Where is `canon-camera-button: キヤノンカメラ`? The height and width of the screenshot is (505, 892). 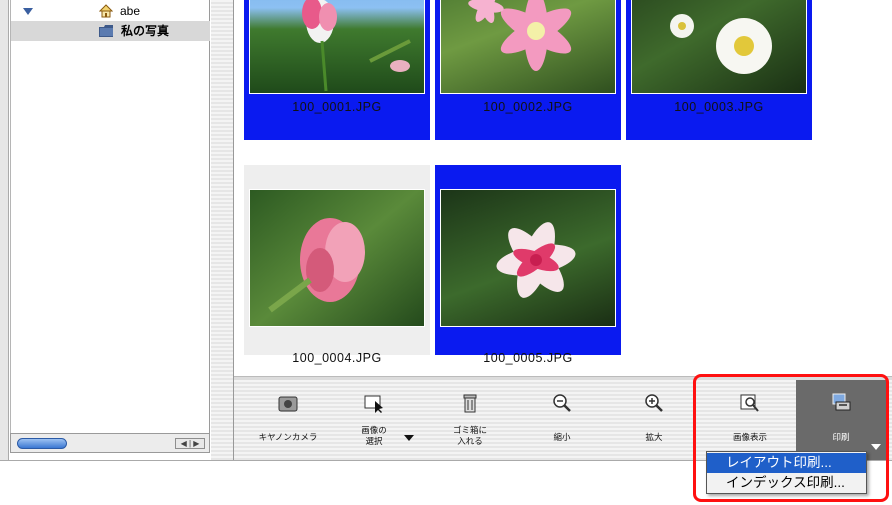 canon-camera-button: キヤノンカメラ is located at coordinates (288, 420).